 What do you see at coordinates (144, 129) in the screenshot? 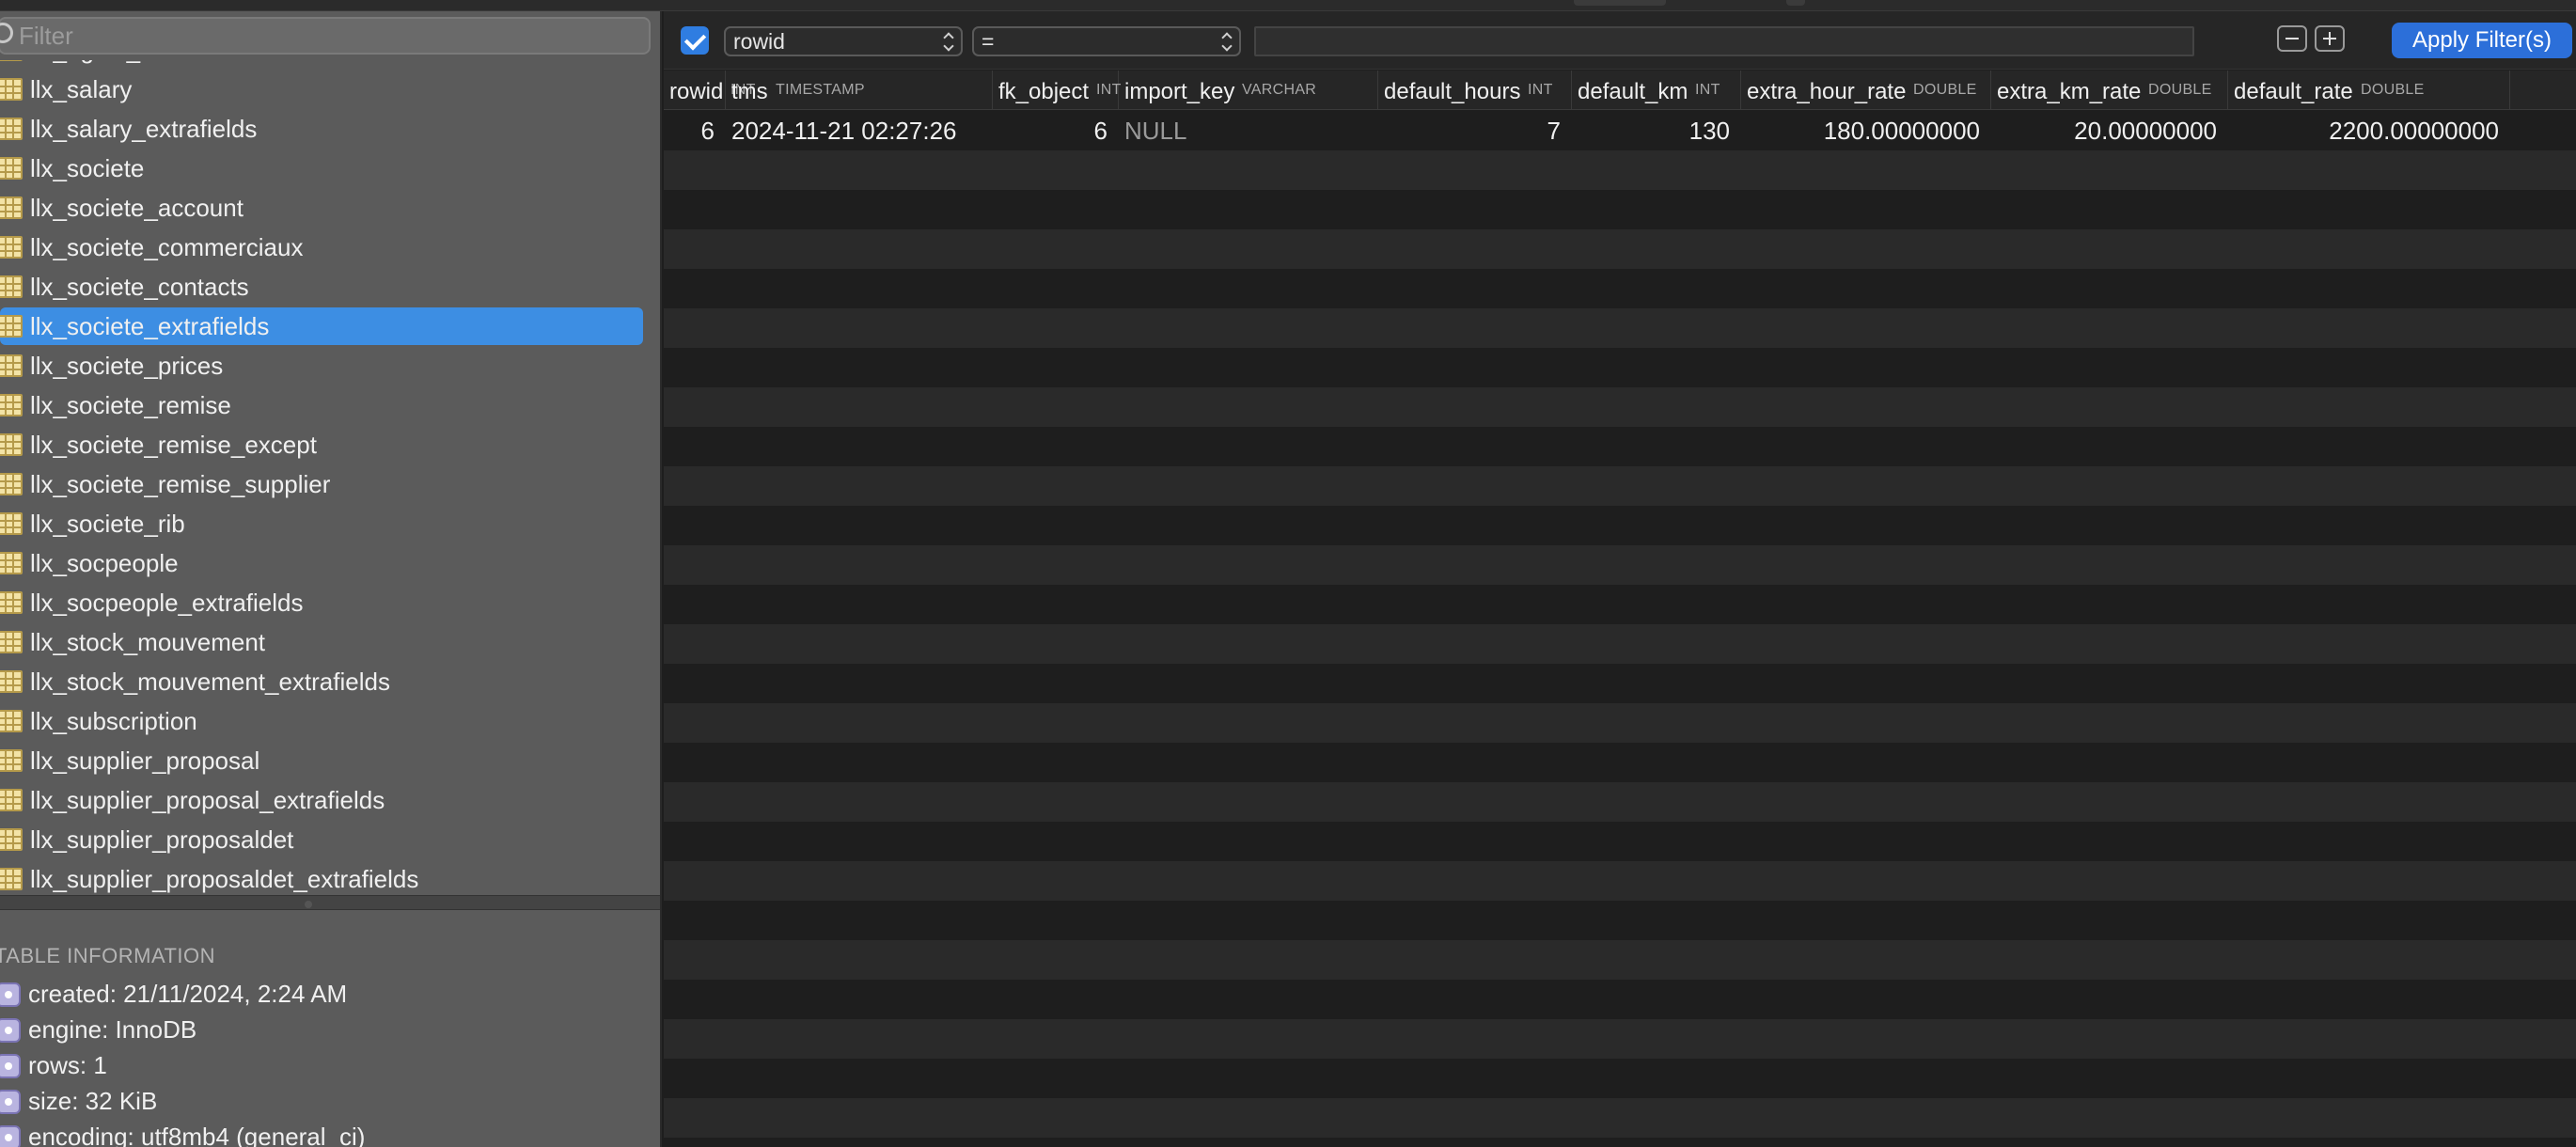
I see `table-name: llx_salary_extrafields` at bounding box center [144, 129].